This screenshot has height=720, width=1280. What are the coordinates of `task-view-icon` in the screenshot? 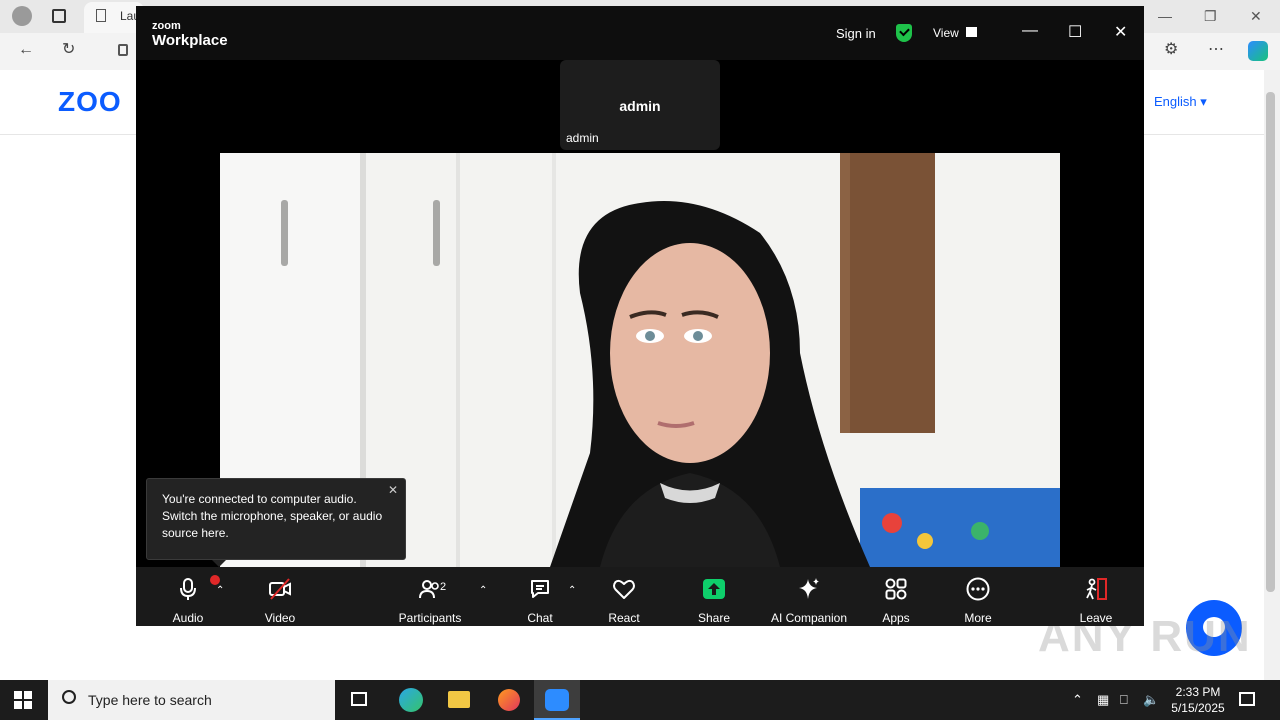 It's located at (360, 700).